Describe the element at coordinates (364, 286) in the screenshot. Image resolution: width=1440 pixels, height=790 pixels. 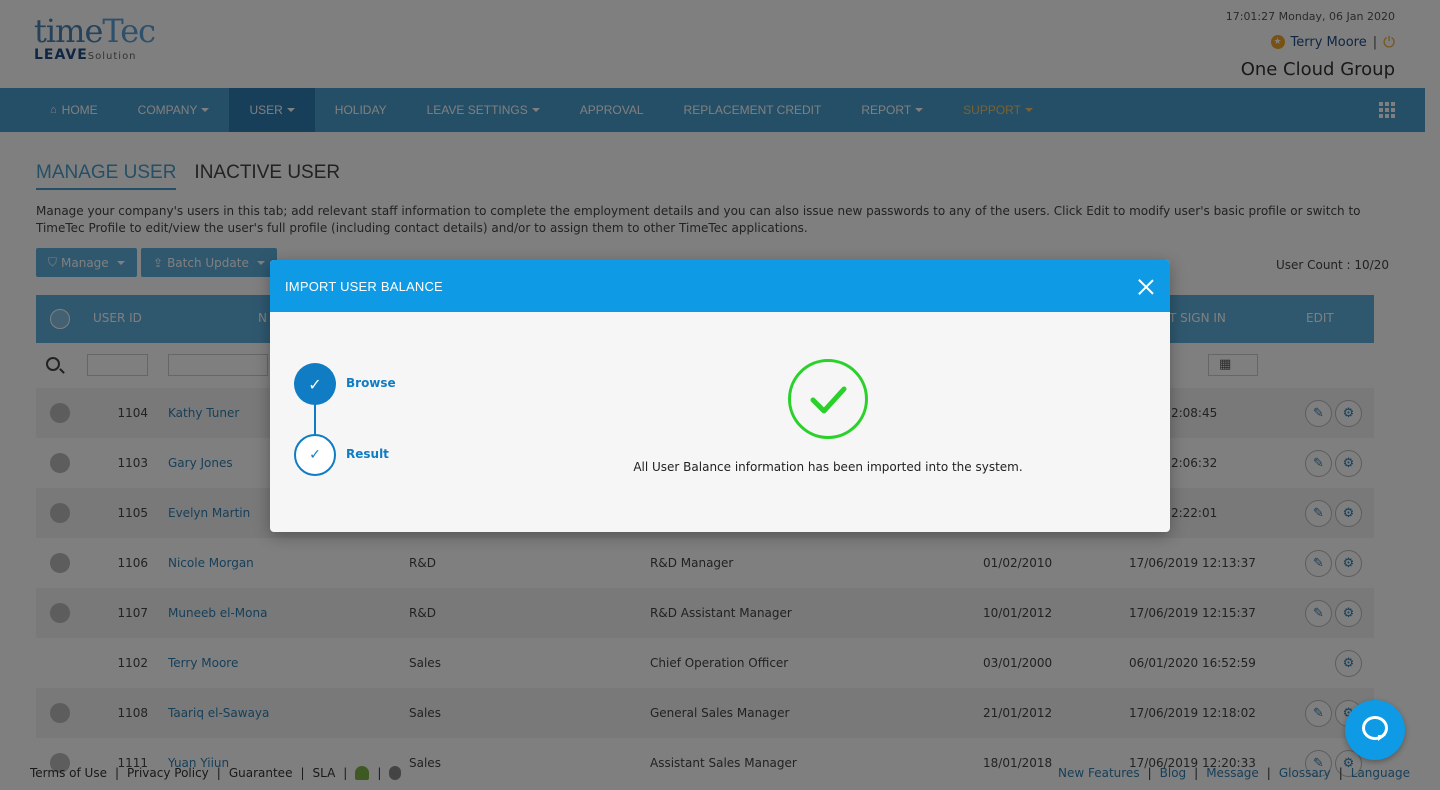
I see `dialog-title: IMPORT USER BALANCE` at that location.